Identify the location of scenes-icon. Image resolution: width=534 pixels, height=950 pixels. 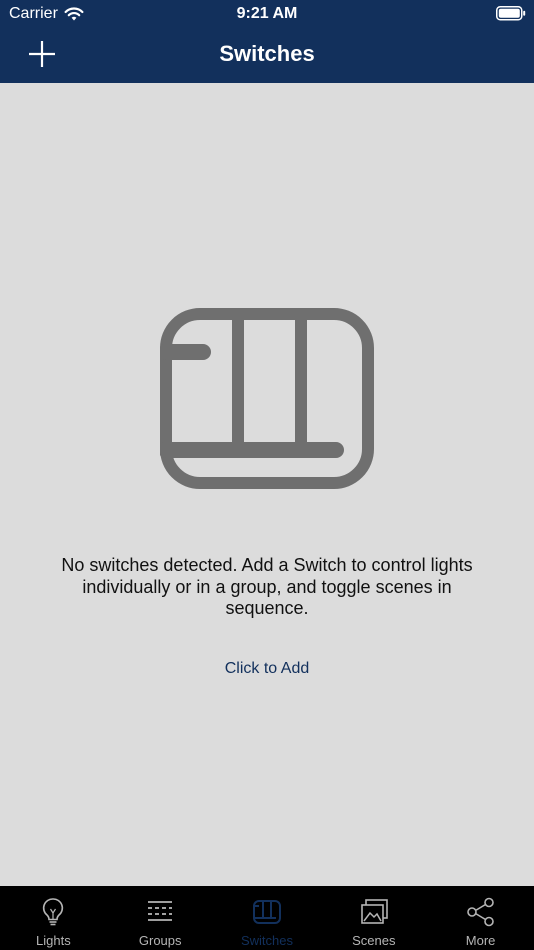
(374, 911).